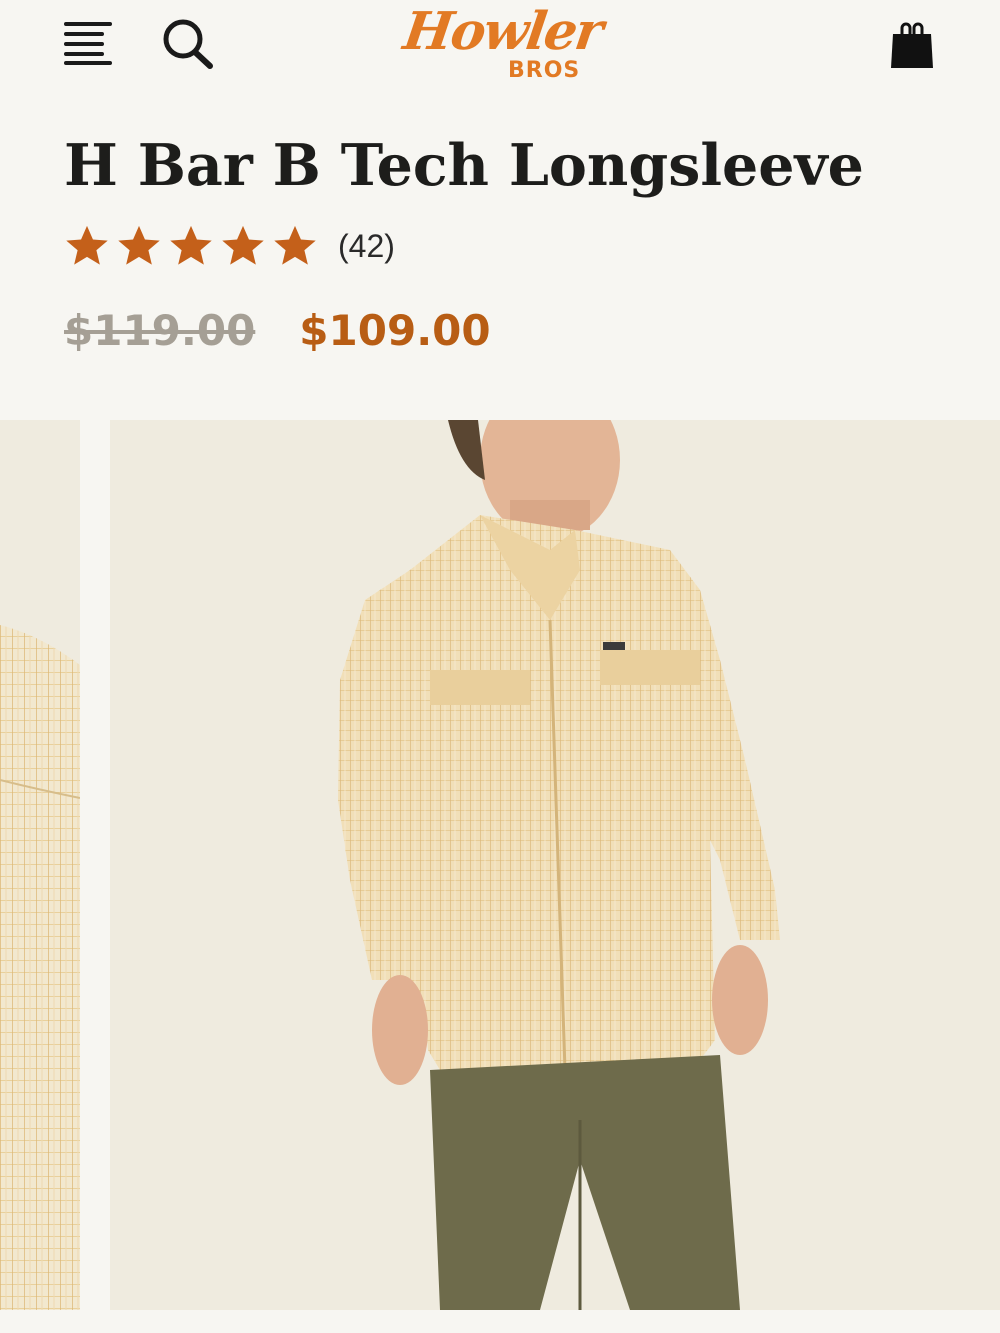 The image size is (1000, 1333). I want to click on search-button, so click(188, 44).